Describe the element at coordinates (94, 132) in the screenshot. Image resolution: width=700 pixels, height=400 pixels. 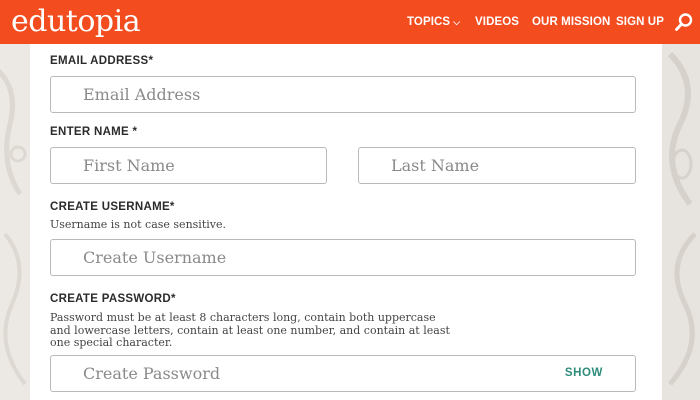
I see `name-label: ENTER NAME *` at that location.